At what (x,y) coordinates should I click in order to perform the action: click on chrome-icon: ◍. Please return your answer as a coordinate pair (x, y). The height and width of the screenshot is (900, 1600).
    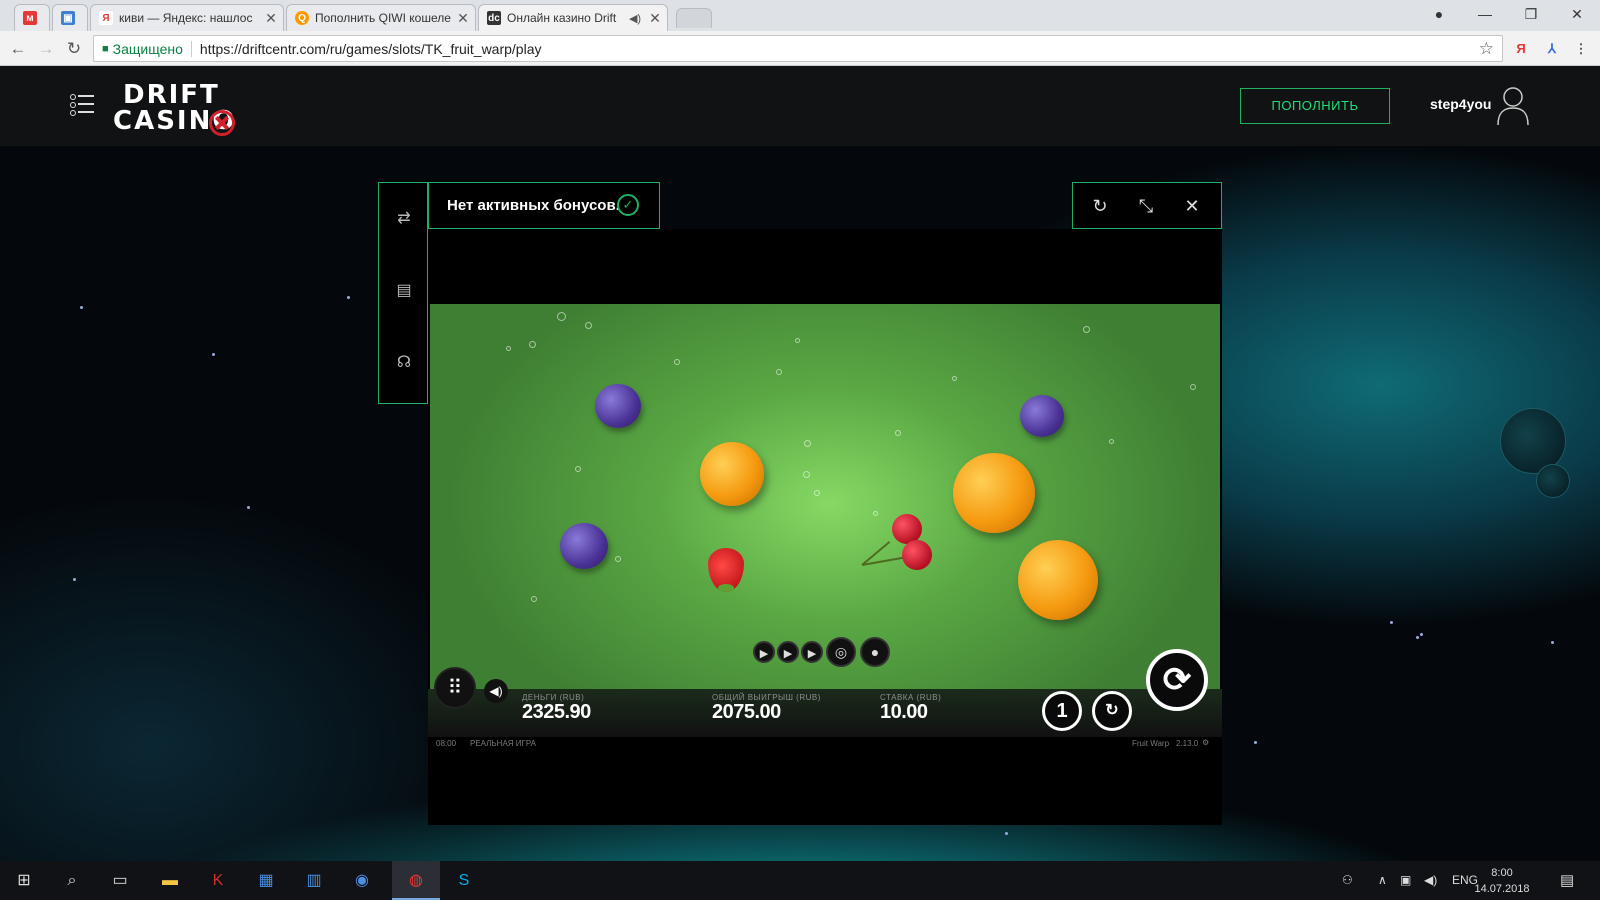
    Looking at the image, I should click on (416, 880).